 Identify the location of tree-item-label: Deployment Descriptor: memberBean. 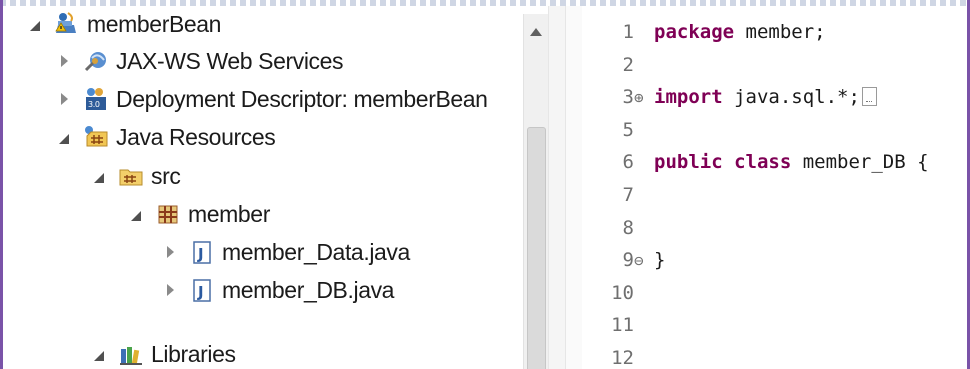
(302, 98).